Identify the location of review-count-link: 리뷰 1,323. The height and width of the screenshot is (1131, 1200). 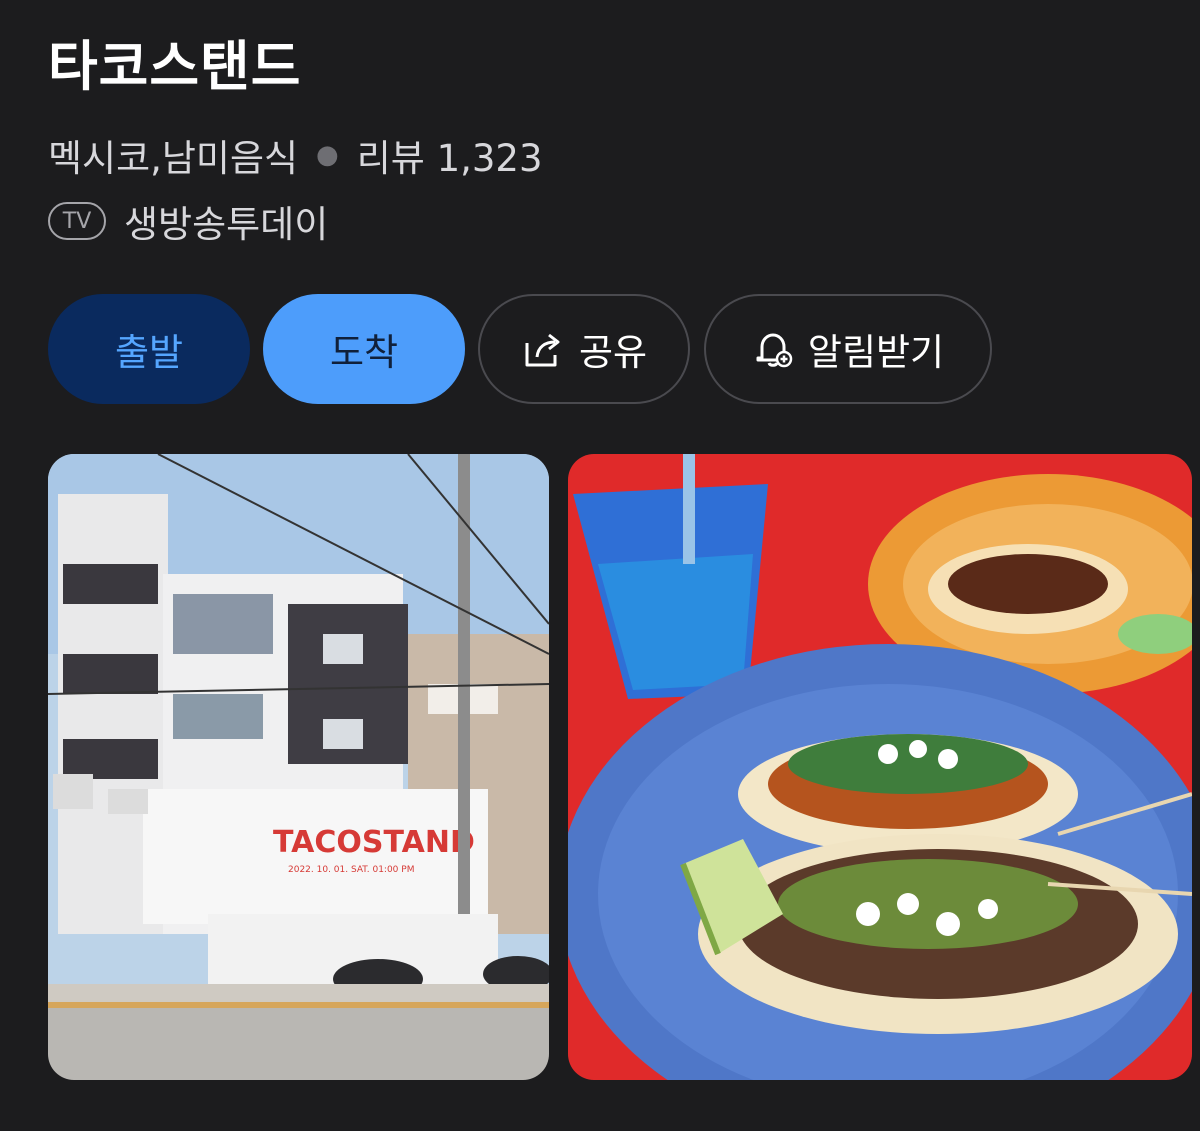
(450, 155).